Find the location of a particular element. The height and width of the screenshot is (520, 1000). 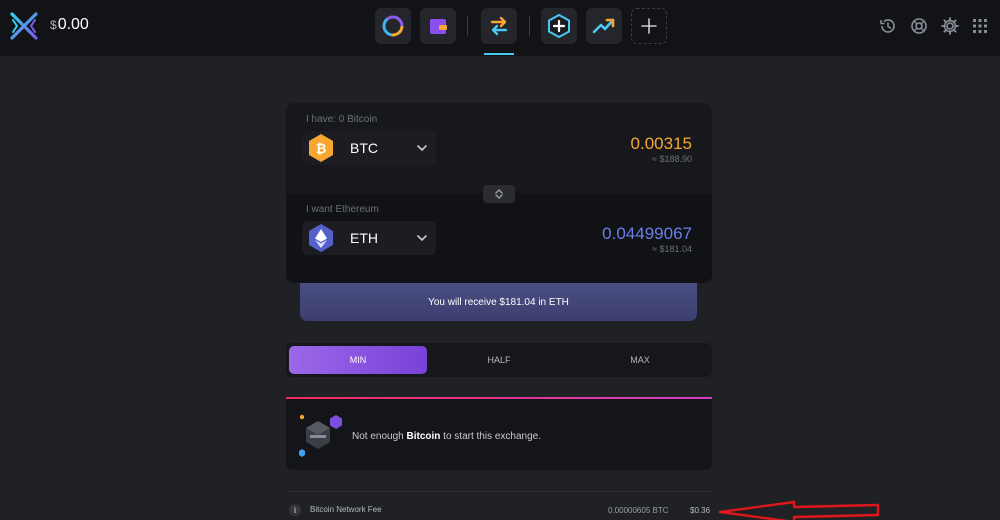

history-icon is located at coordinates (887, 26).